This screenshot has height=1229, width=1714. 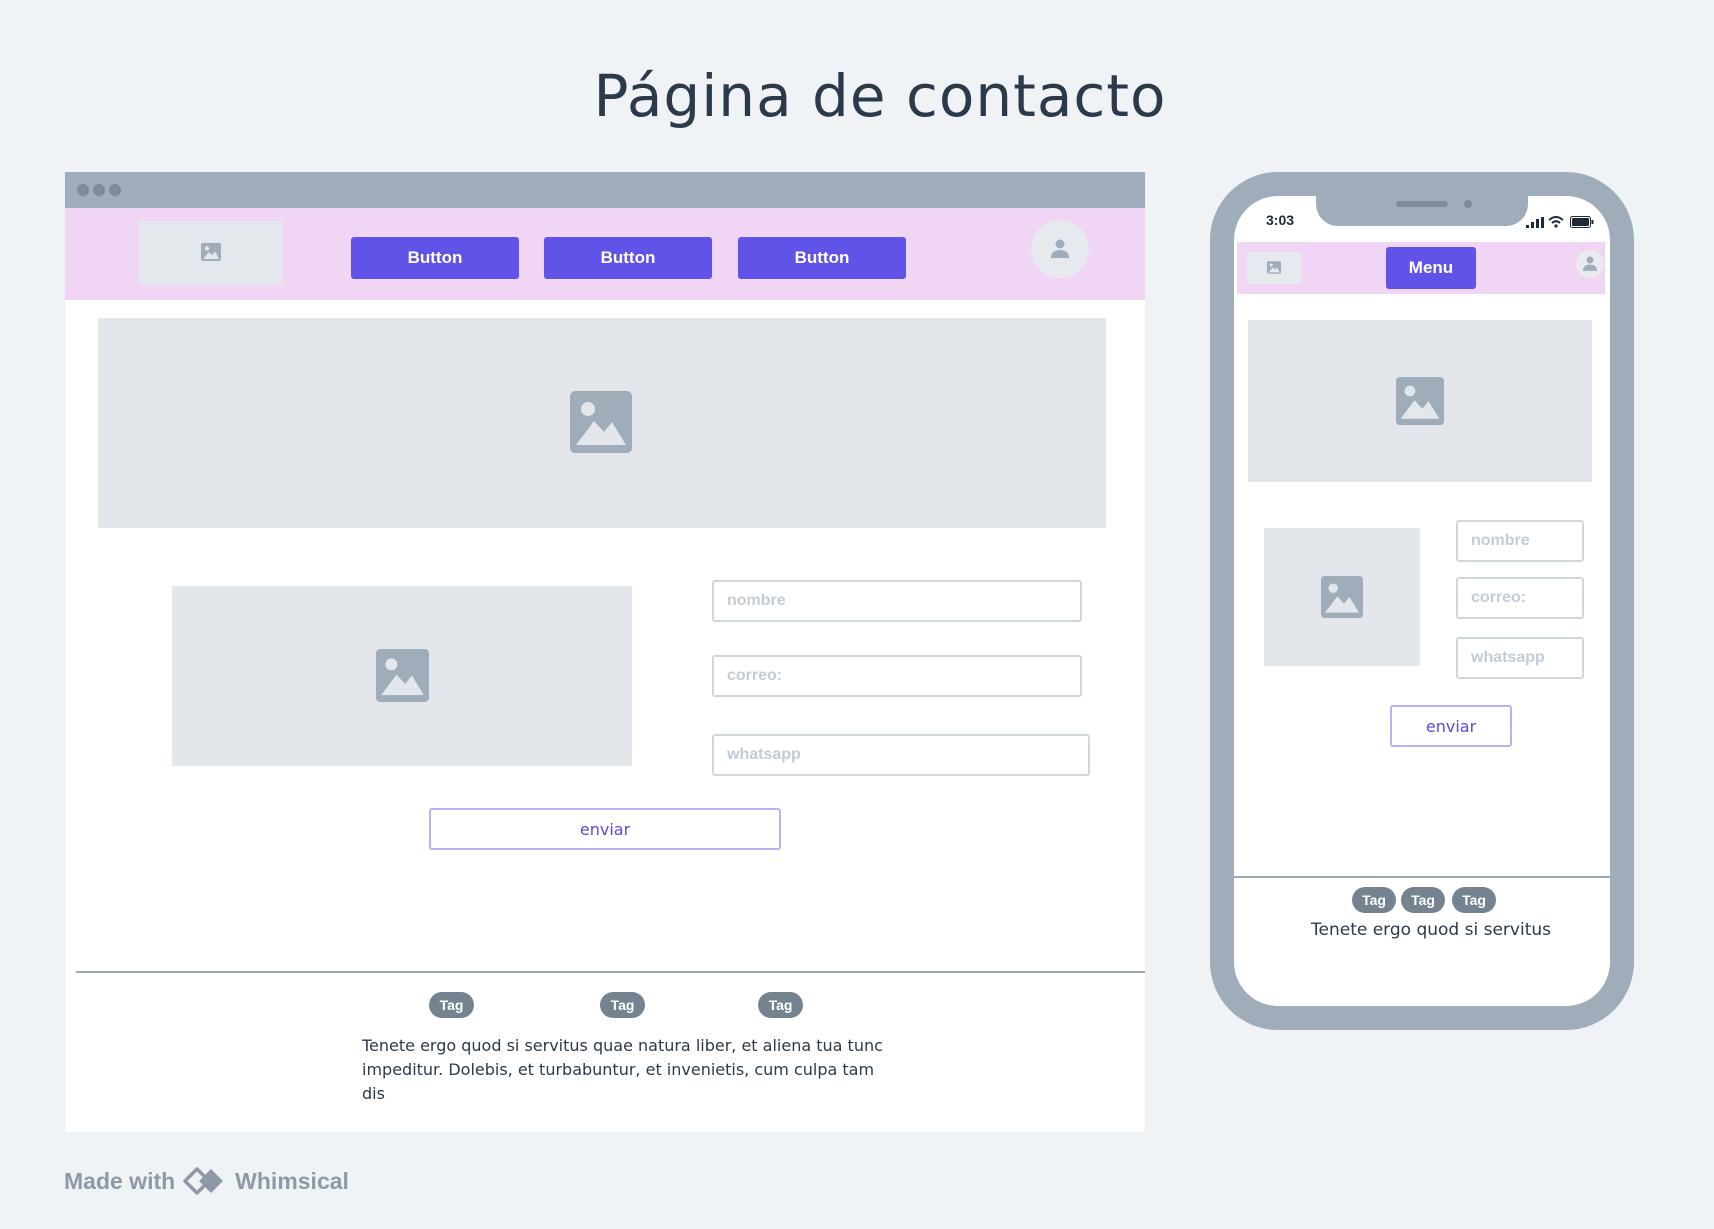 What do you see at coordinates (1280, 220) in the screenshot?
I see `status-time: 3:03` at bounding box center [1280, 220].